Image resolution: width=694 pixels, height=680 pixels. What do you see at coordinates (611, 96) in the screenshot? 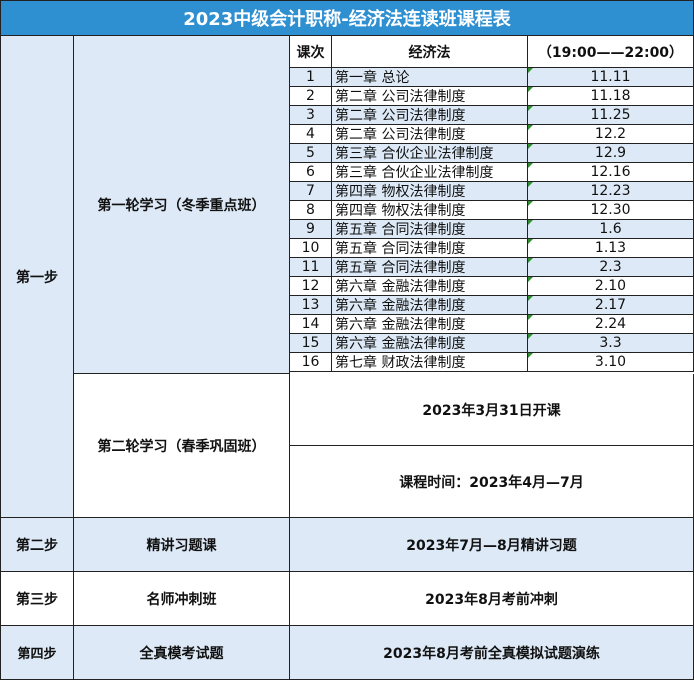
I see `session-date: 11.18` at bounding box center [611, 96].